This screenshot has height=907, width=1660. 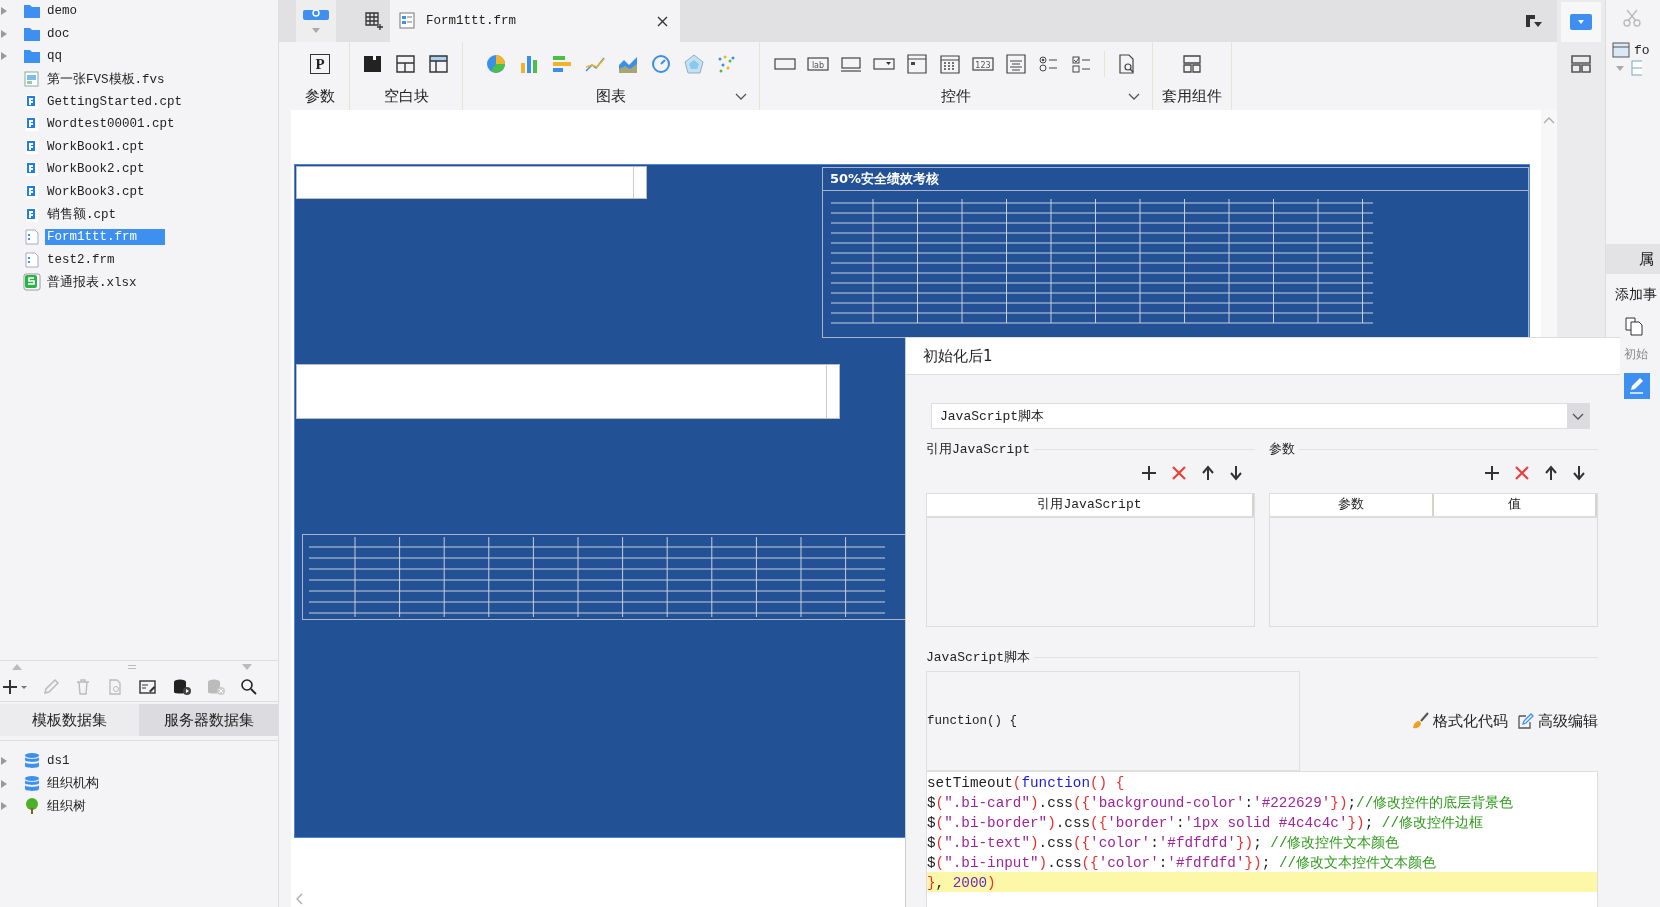 I want to click on block-icon, so click(x=1636, y=68).